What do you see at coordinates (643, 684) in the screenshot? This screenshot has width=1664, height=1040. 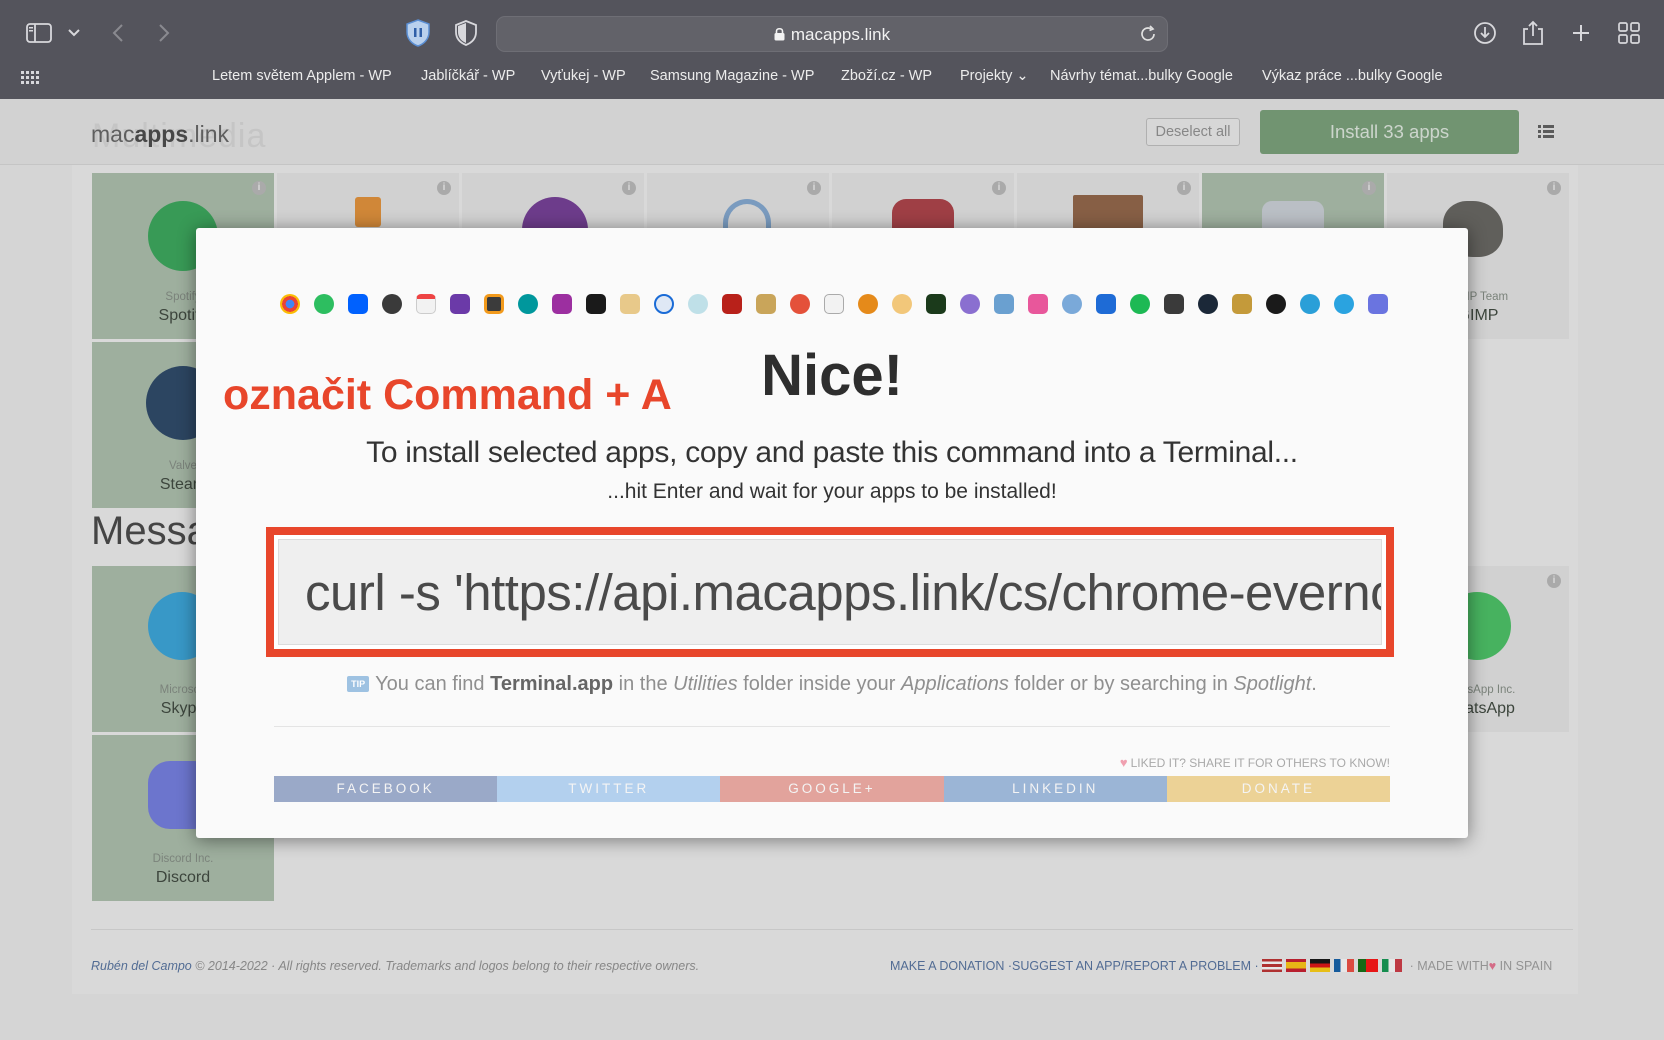 I see `tip-text: in the` at bounding box center [643, 684].